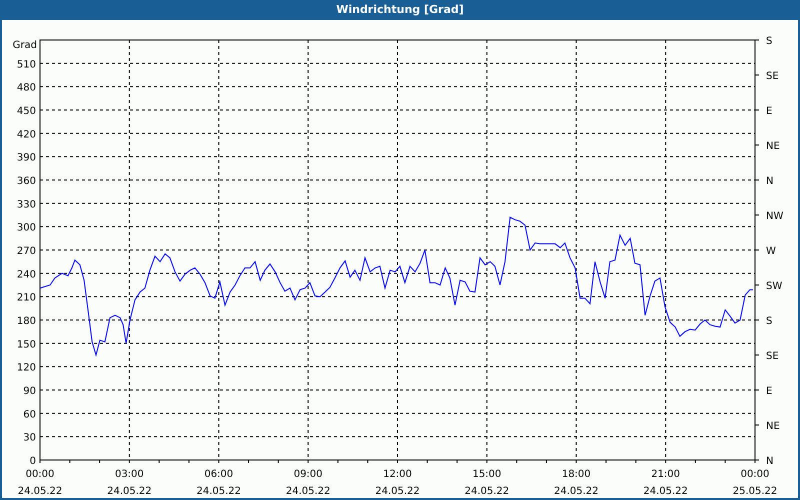 The image size is (800, 500). Describe the element at coordinates (397, 474) in the screenshot. I see `x-tick-time: 12:00` at that location.